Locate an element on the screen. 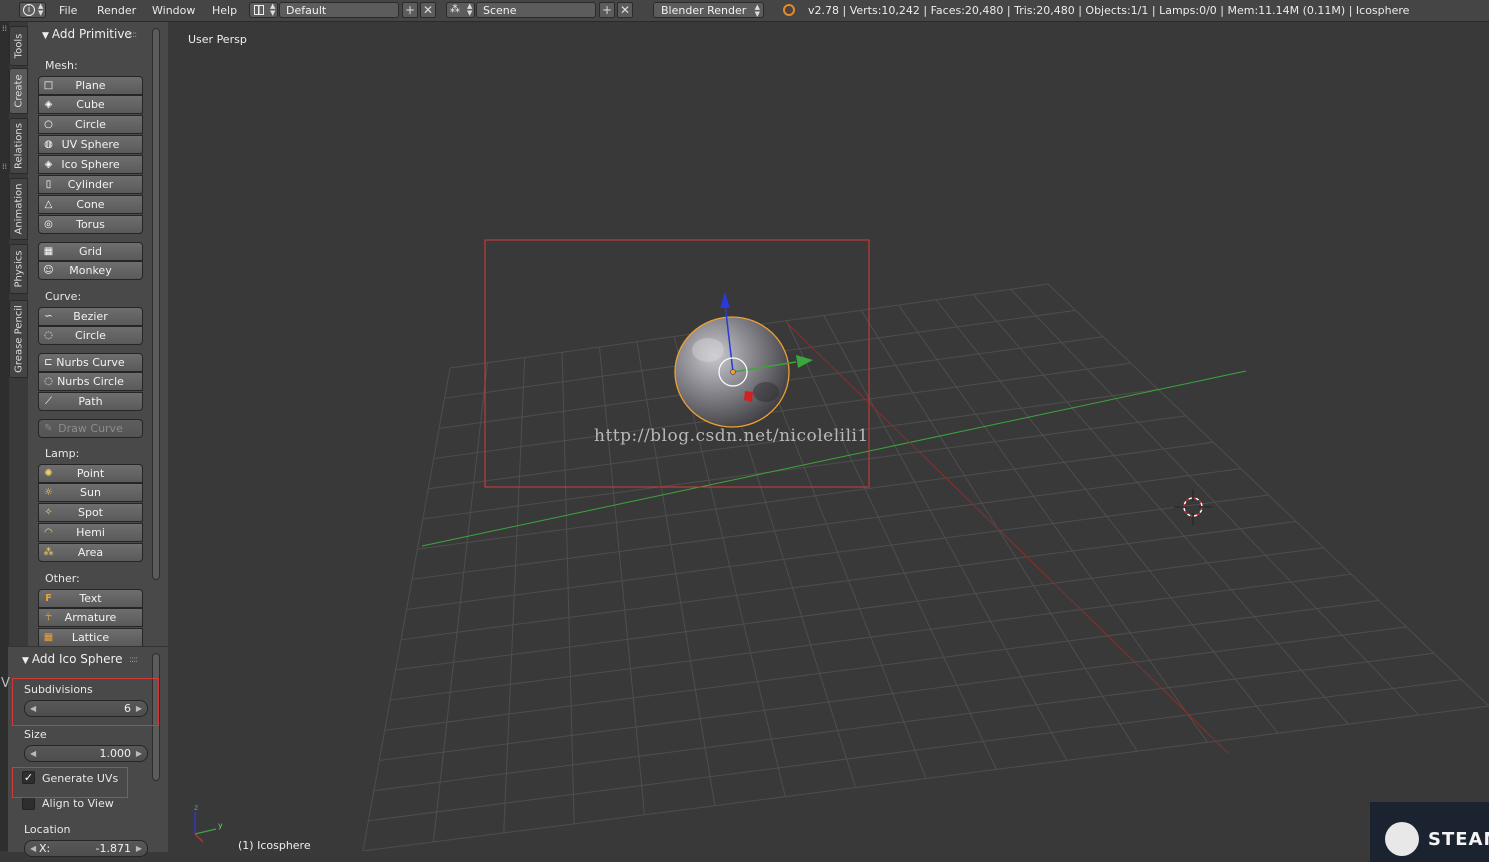 Image resolution: width=1489 pixels, height=862 pixels. add-plane-button: □ Plane is located at coordinates (90, 85).